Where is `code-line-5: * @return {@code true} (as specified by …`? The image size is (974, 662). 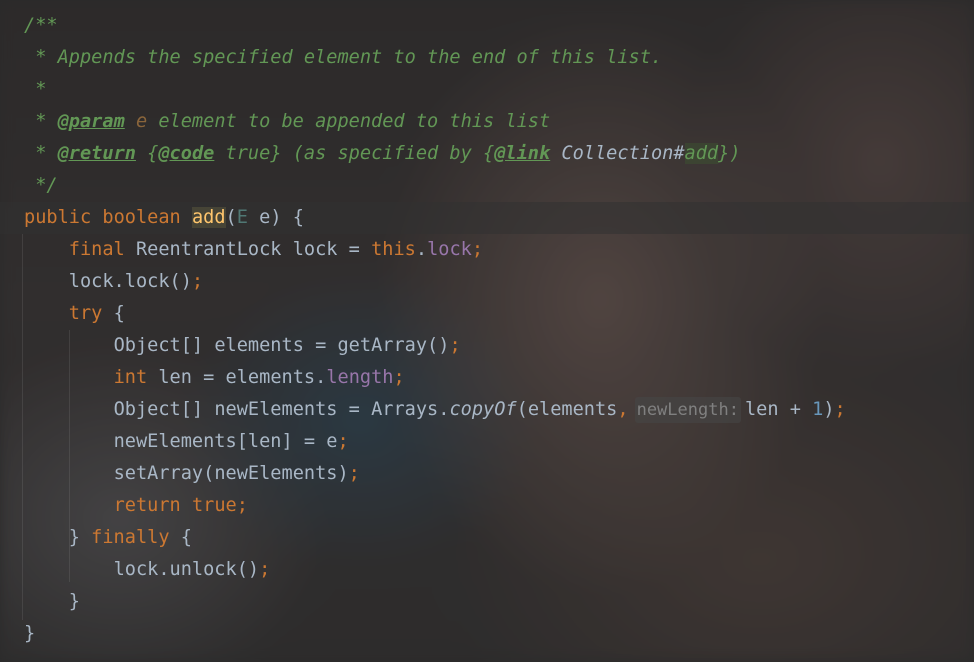
code-line-5: * @return {@code true} (as specified by … is located at coordinates (499, 154).